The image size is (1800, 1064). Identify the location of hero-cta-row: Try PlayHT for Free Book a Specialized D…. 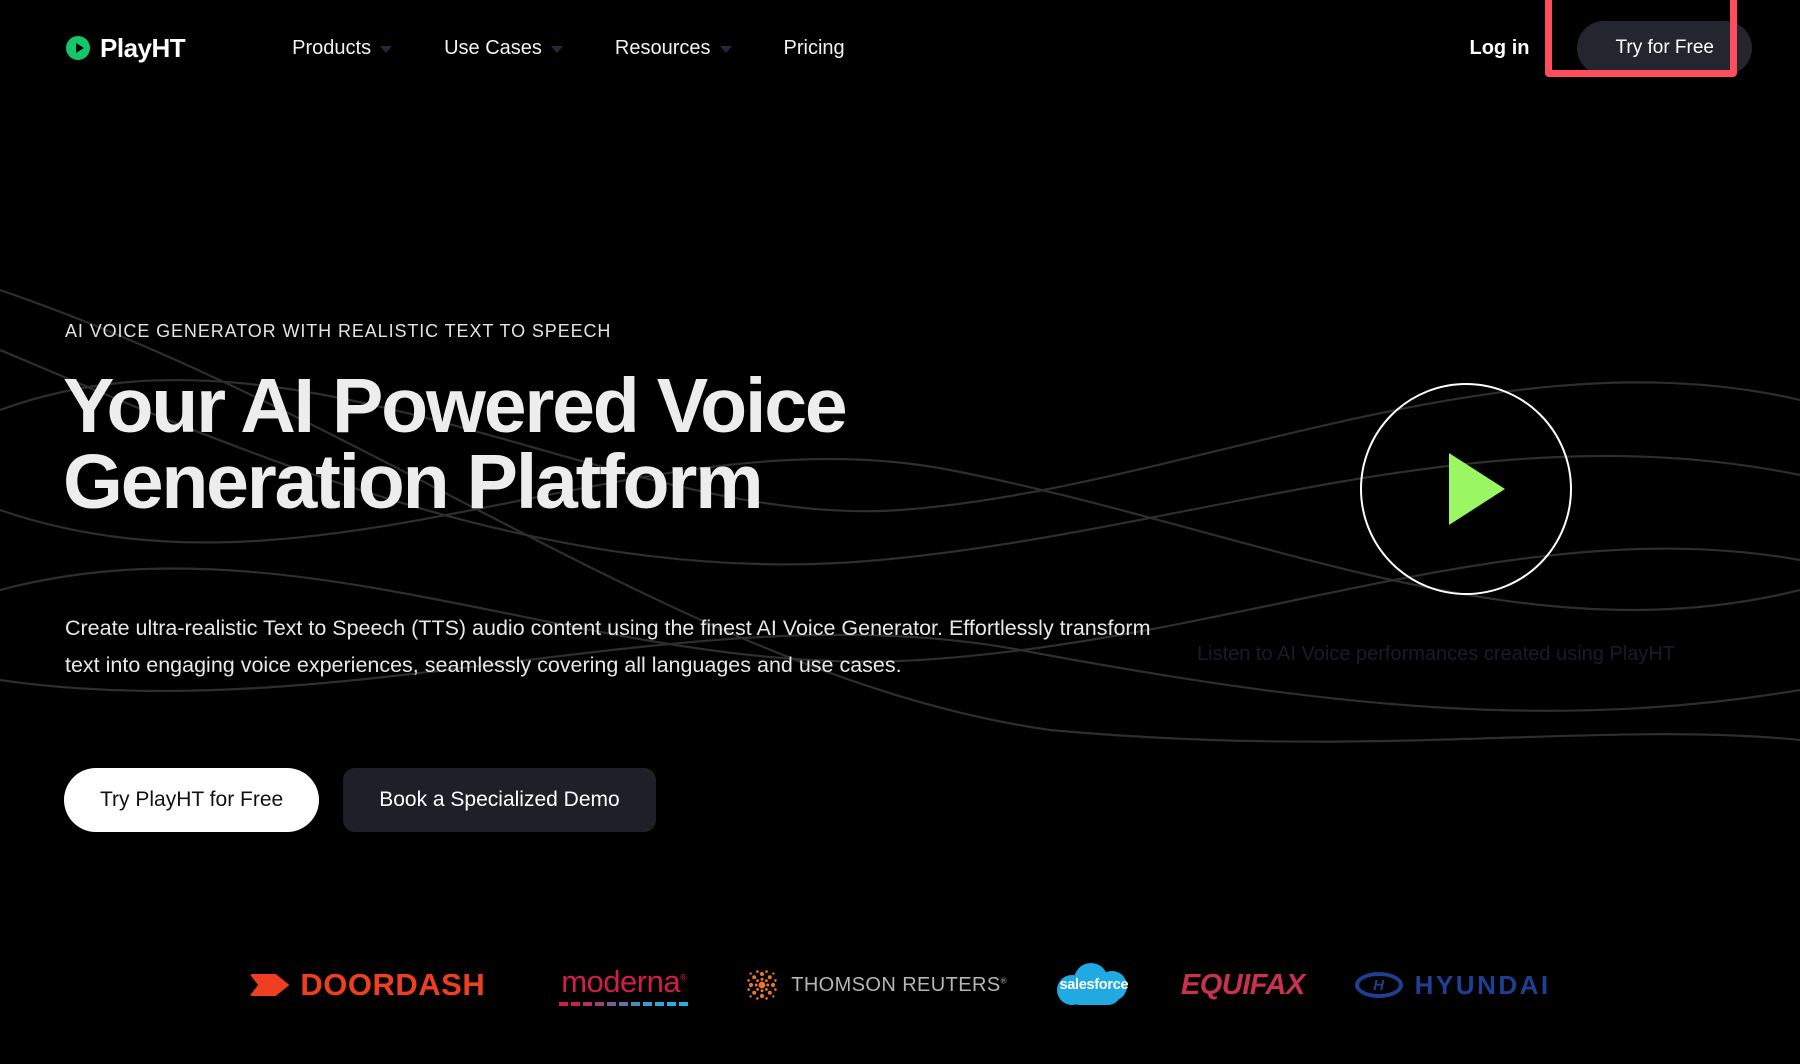
(360, 800).